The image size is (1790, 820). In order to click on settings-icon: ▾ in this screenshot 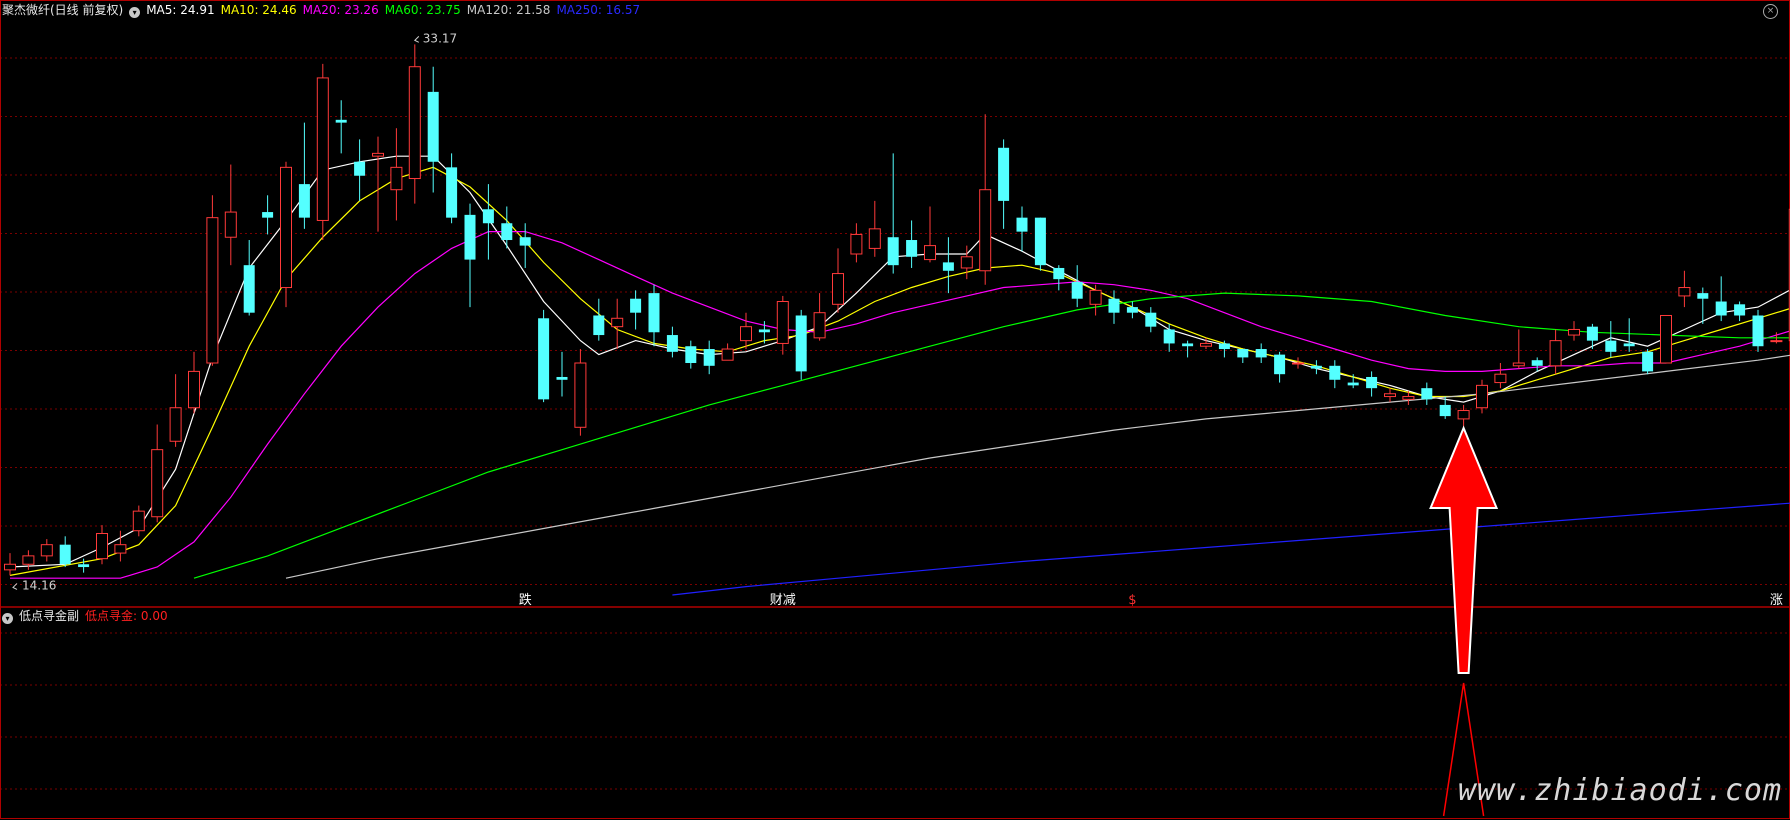, I will do `click(135, 12)`.